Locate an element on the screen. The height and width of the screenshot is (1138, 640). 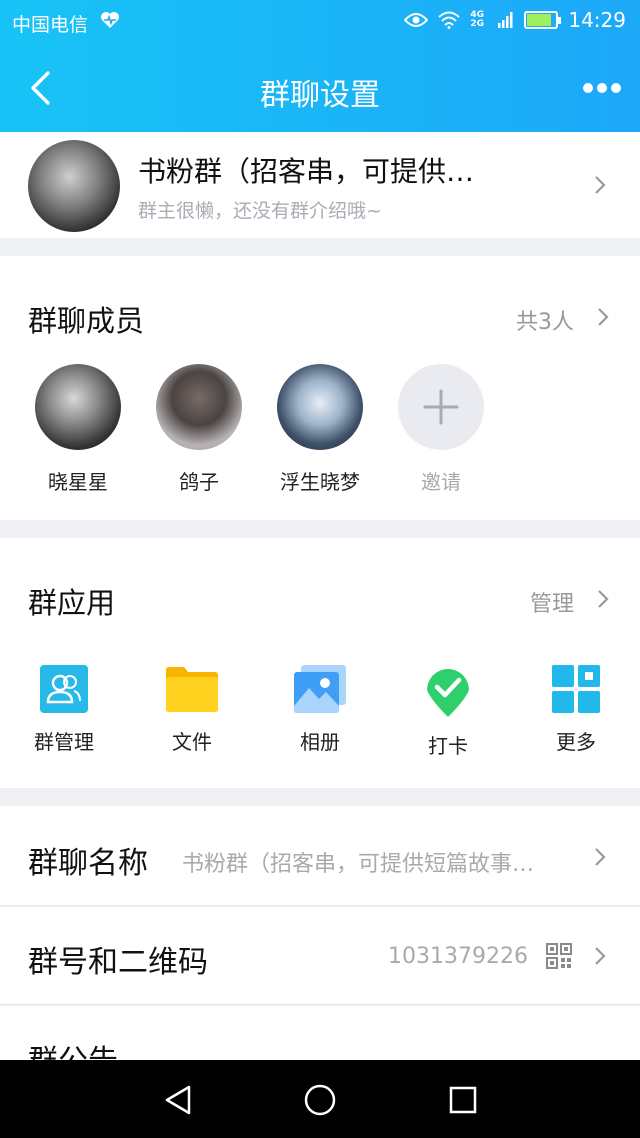
invite-button: 邀请 is located at coordinates (441, 429).